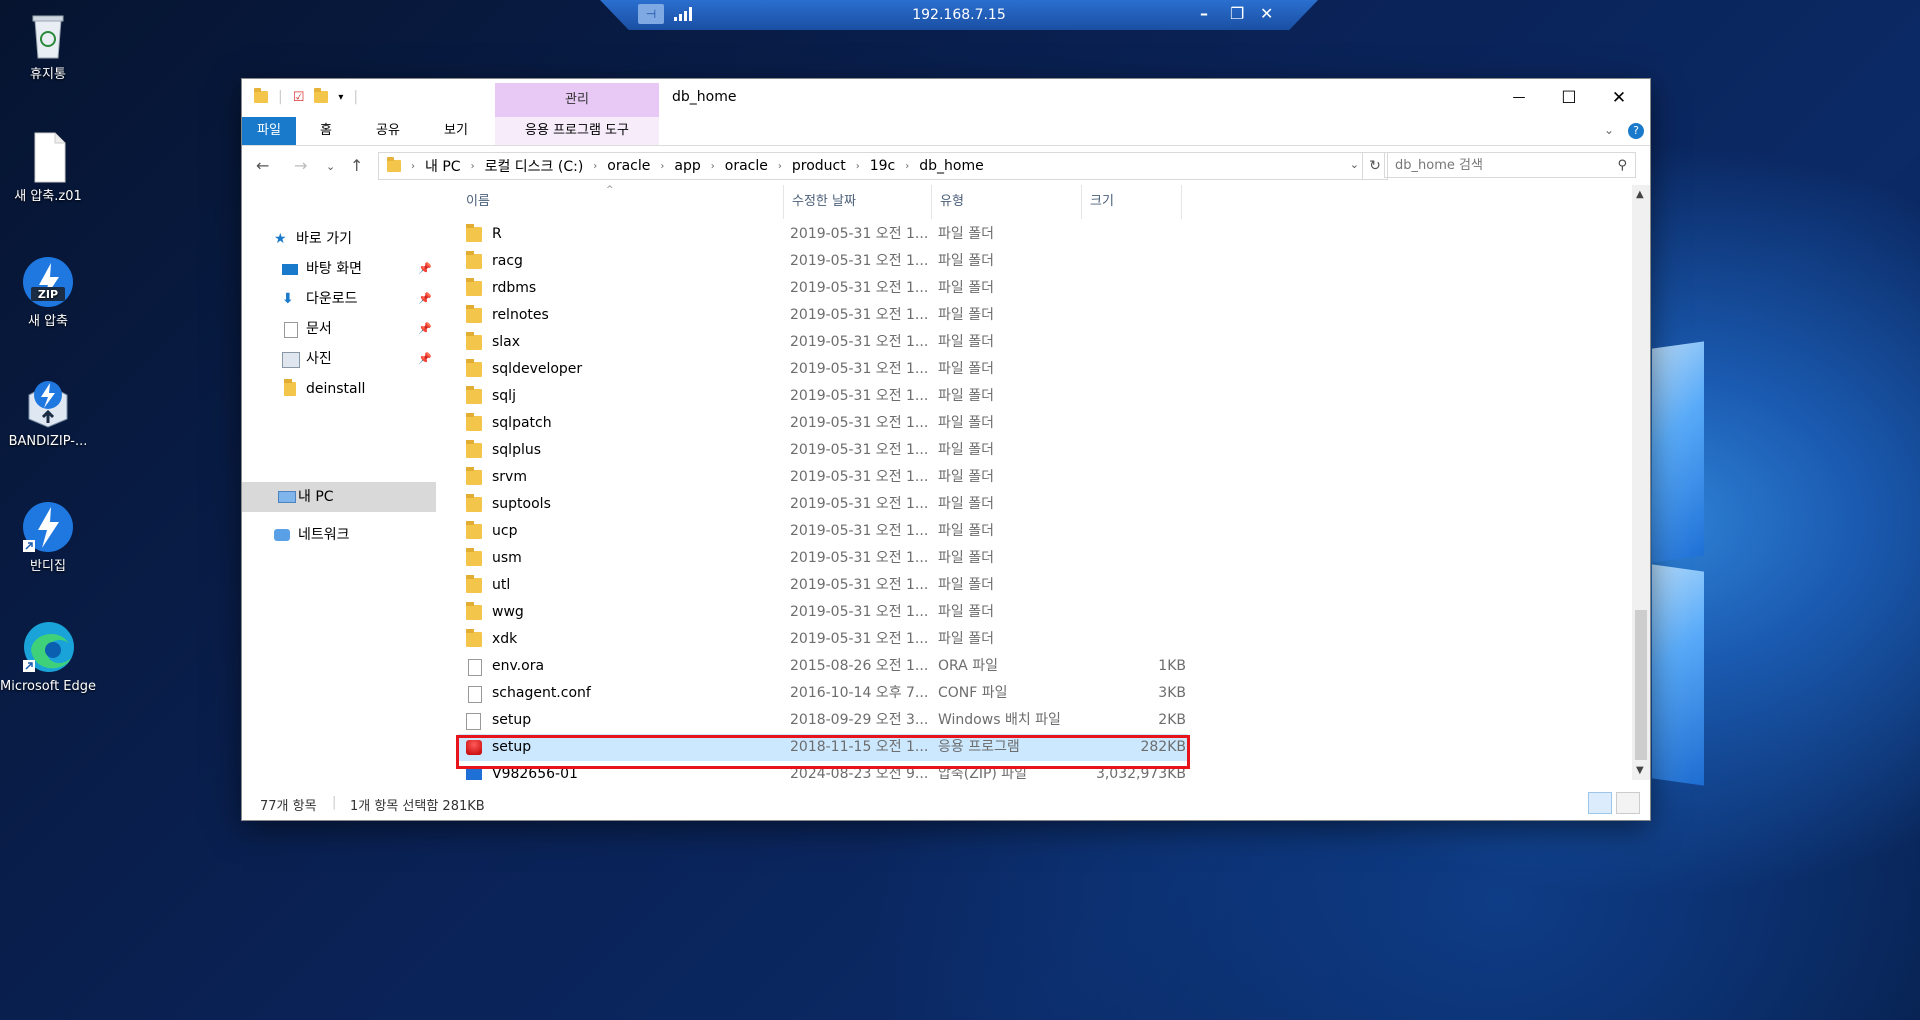  Describe the element at coordinates (48, 292) in the screenshot. I see `desktop-icon-new-zip: ZIP 새 압축` at that location.